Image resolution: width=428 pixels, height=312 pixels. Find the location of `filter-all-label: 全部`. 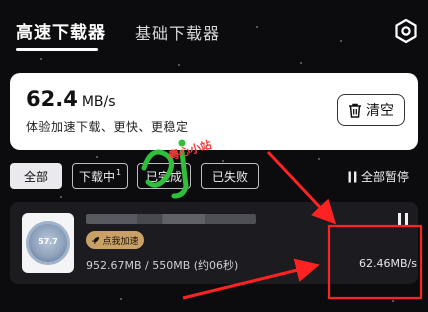

filter-all-label: 全部 is located at coordinates (35, 176).